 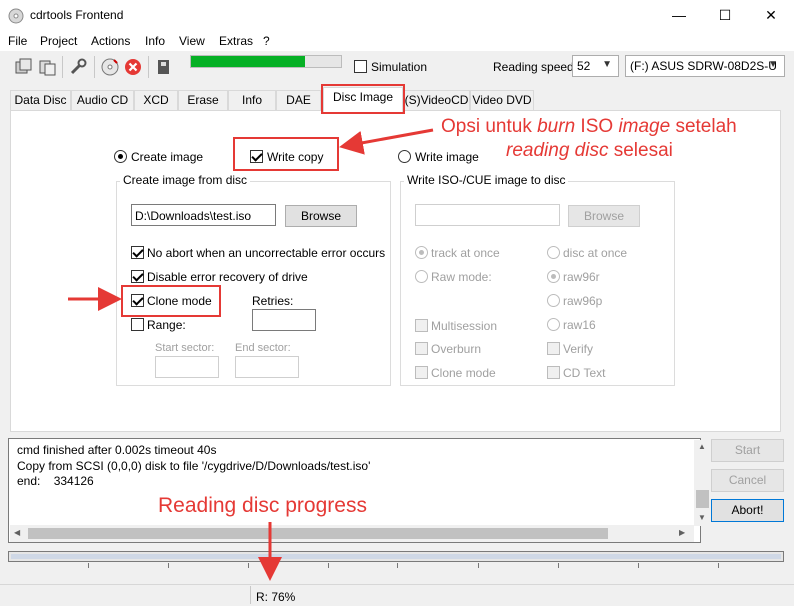 I want to click on create-image-radio, so click(x=120, y=156).